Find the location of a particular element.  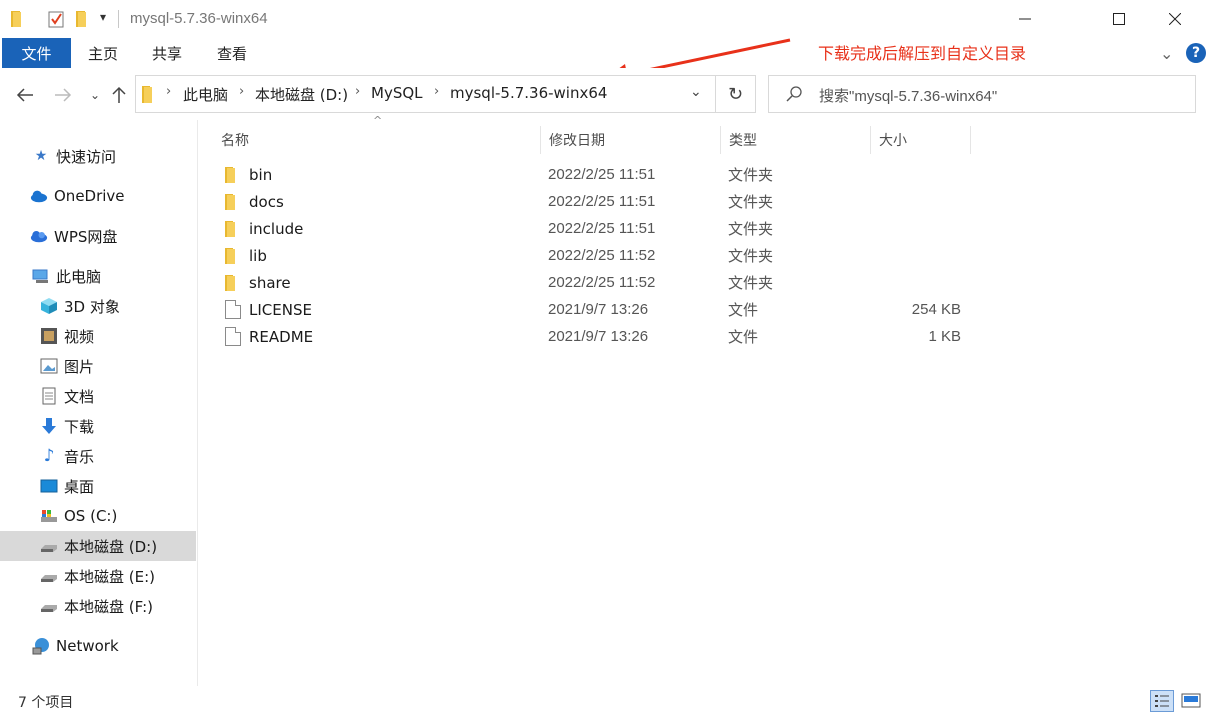

sidebar-item-label: 图片 is located at coordinates (79, 366).